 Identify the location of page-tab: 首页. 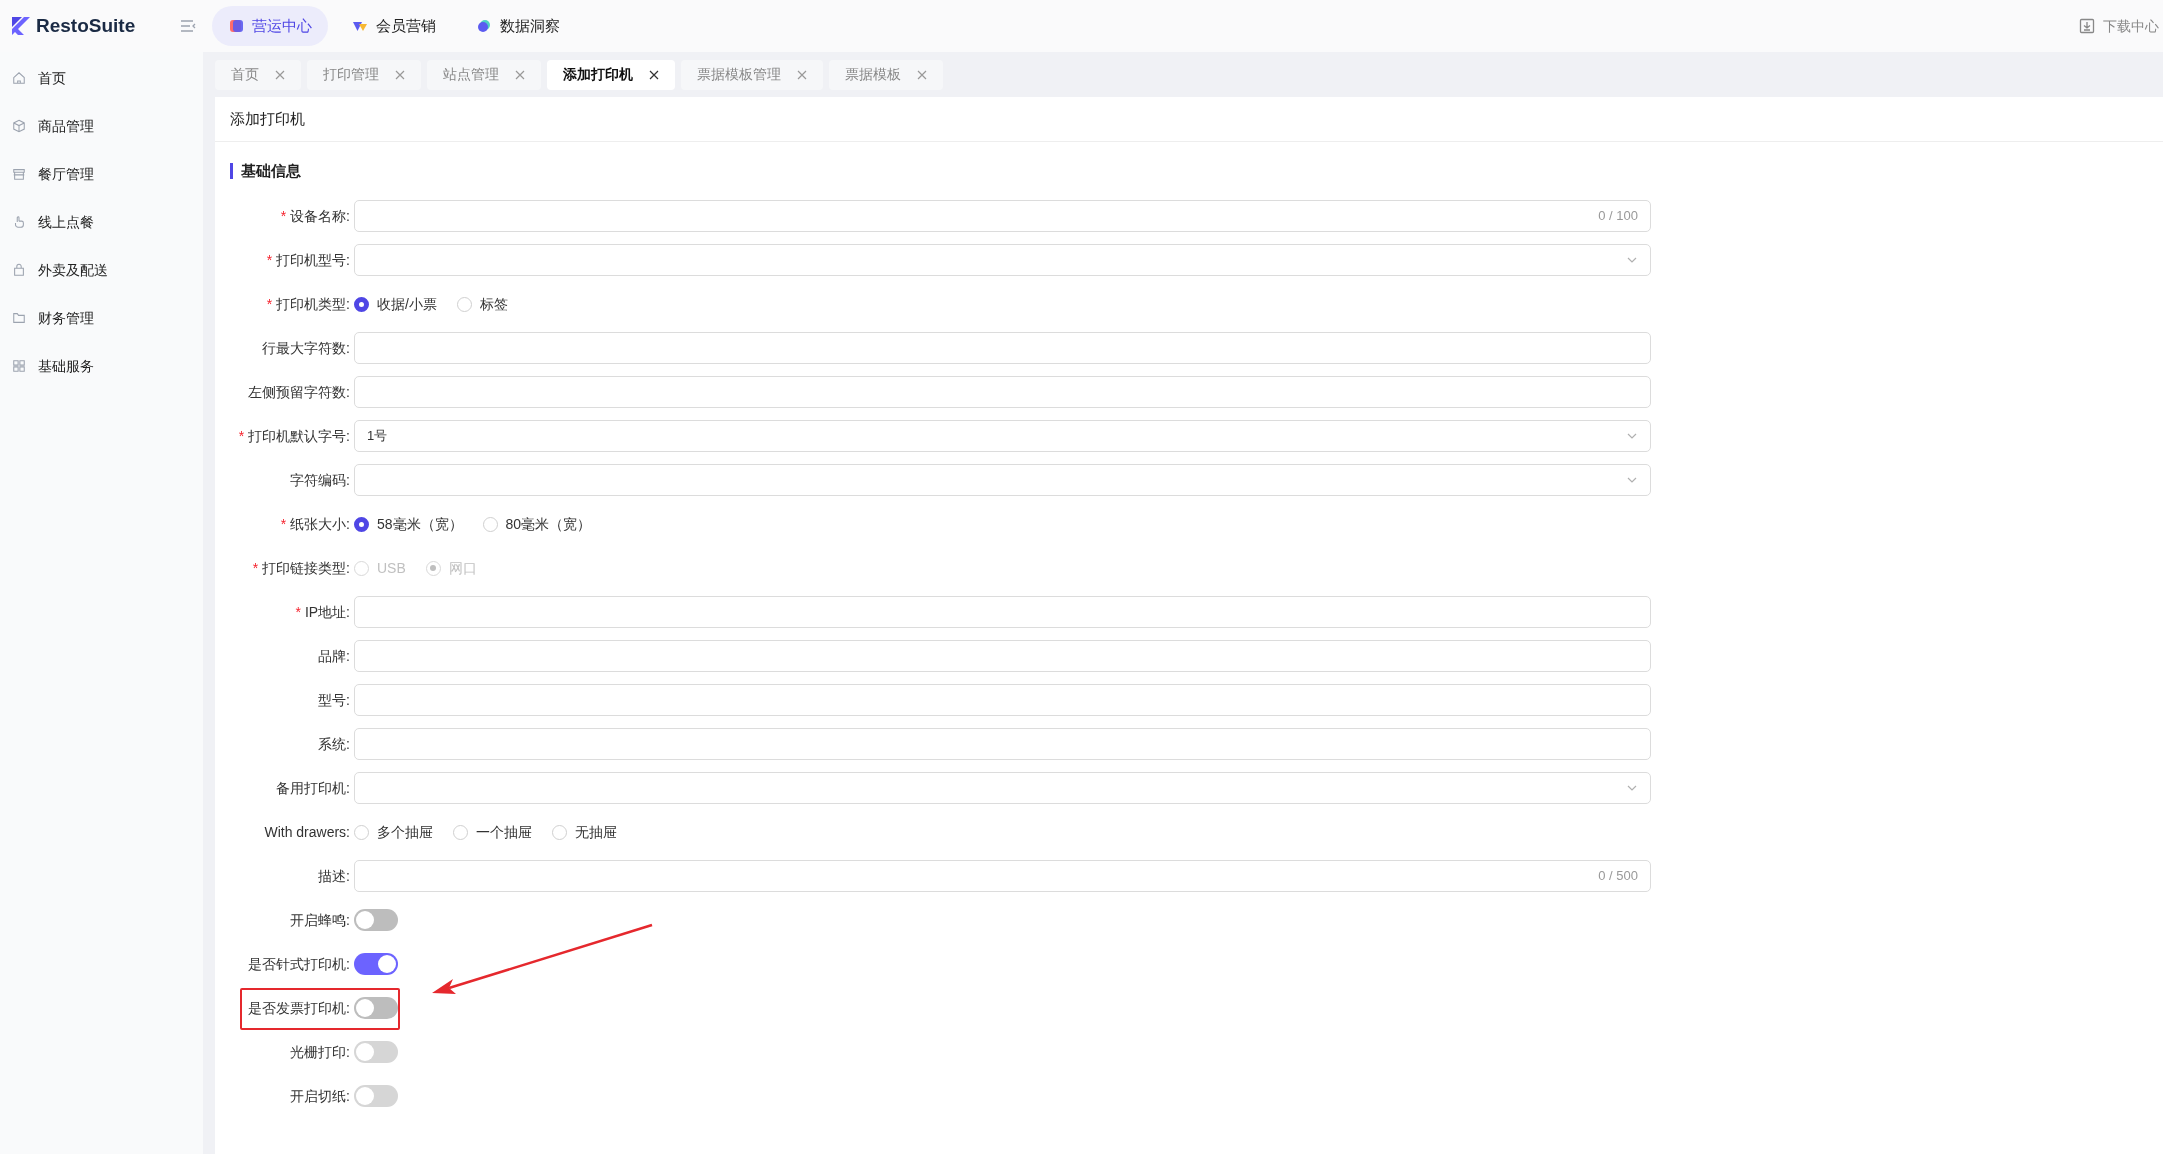
(258, 74).